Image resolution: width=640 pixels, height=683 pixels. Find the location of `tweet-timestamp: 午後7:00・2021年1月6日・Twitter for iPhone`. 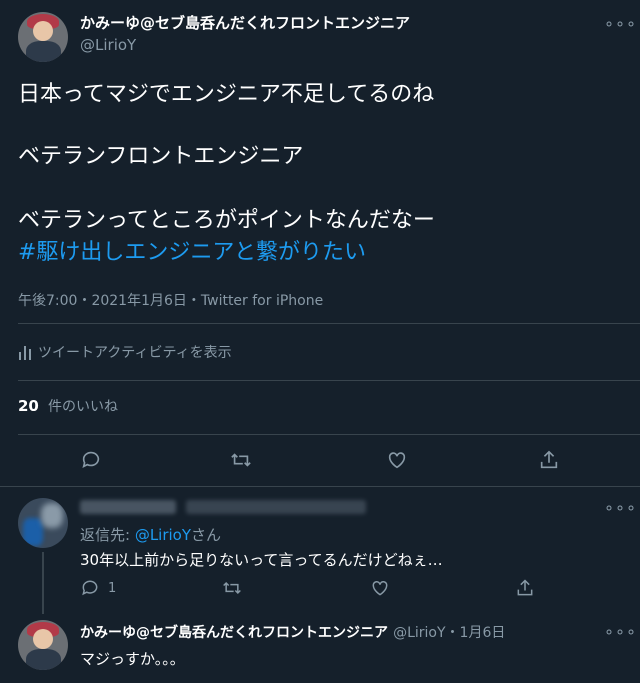

tweet-timestamp: 午後7:00・2021年1月6日・Twitter for iPhone is located at coordinates (170, 300).